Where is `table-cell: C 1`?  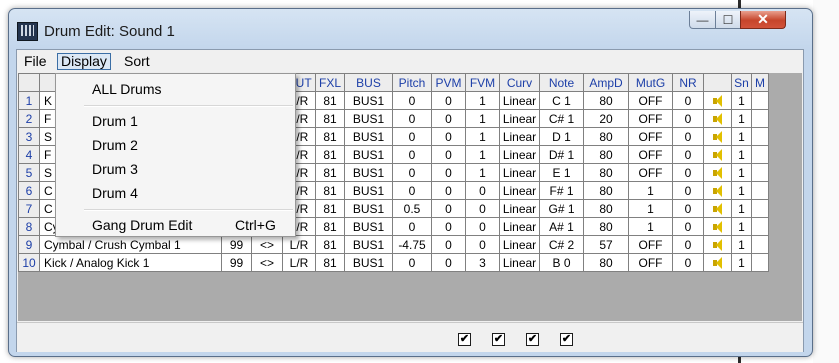 table-cell: C 1 is located at coordinates (561, 100).